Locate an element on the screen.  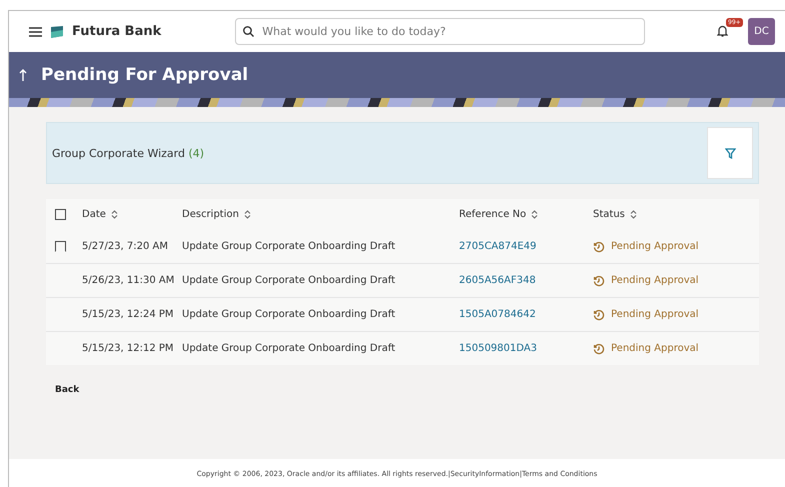
user-avatar: DC is located at coordinates (761, 31).